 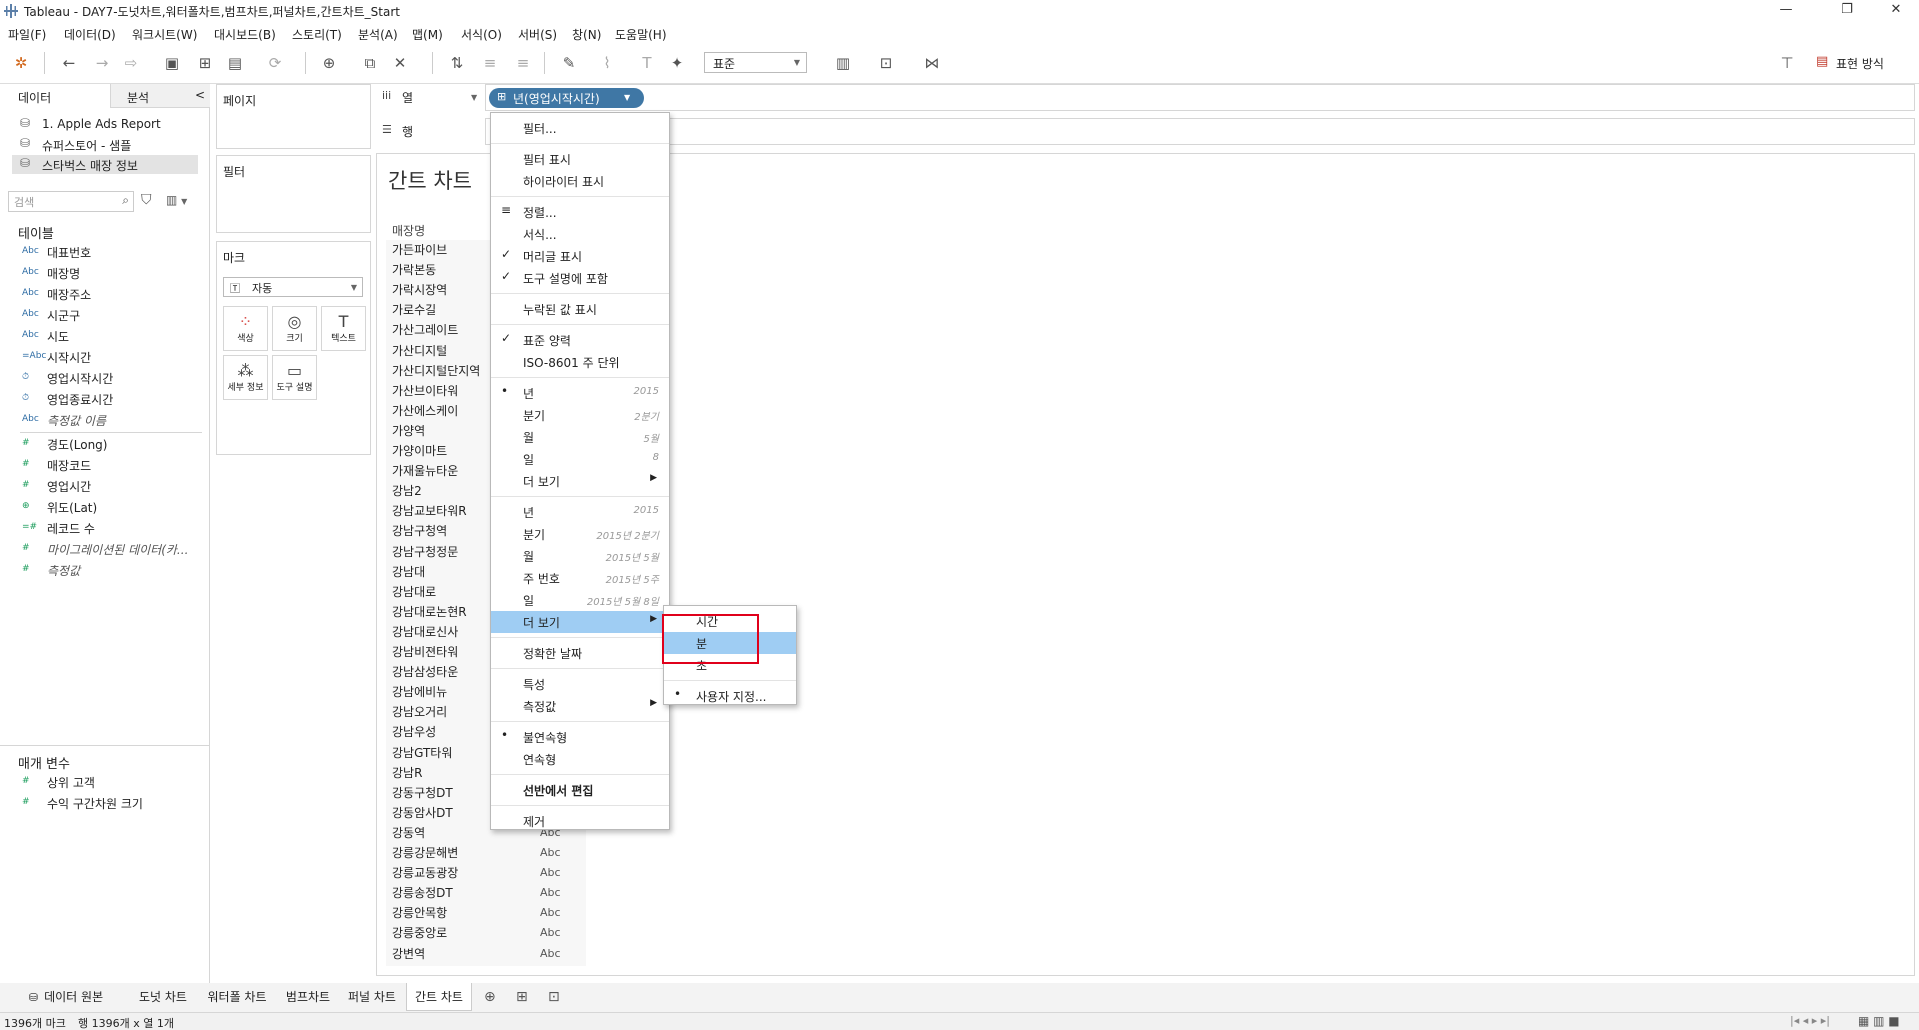 I want to click on menu-item-1: 데이터(D), so click(x=90, y=34).